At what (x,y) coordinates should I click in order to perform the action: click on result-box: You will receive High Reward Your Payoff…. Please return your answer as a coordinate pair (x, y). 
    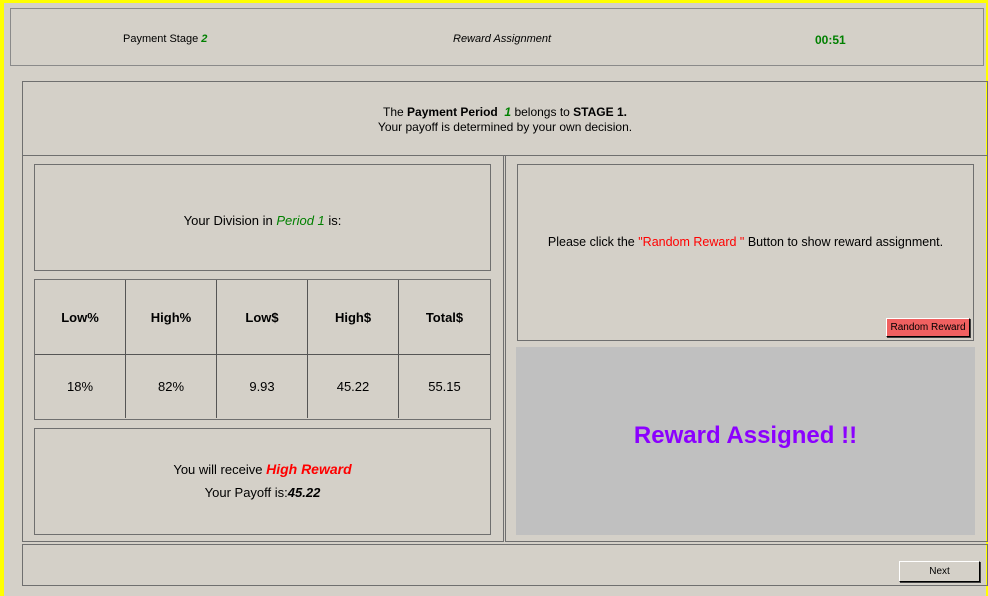
    Looking at the image, I should click on (262, 481).